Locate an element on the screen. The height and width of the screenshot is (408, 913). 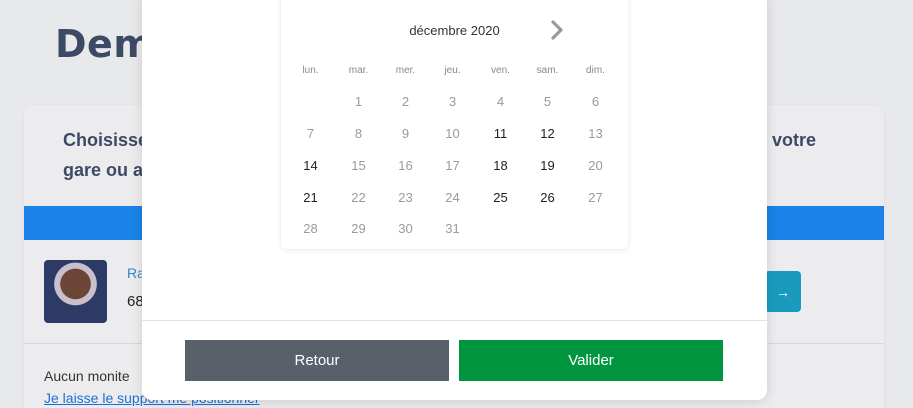
calendar-day-disabled: 7 is located at coordinates (310, 133).